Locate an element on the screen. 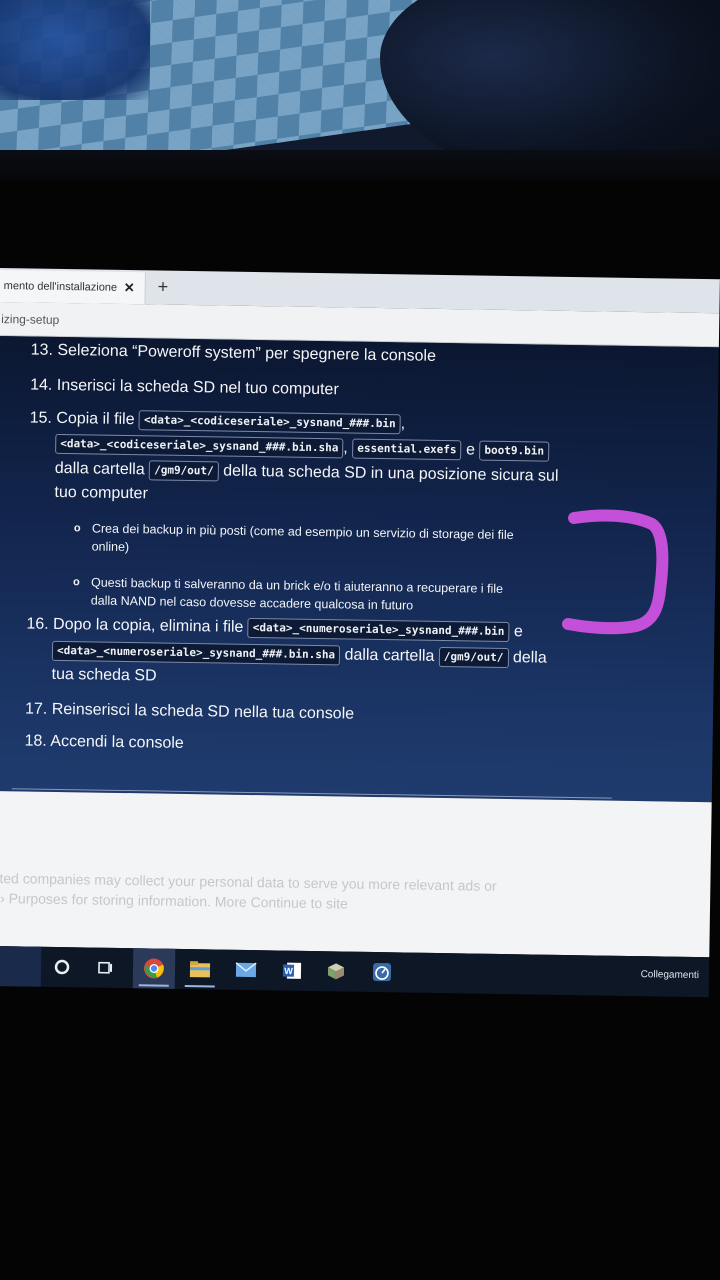 This screenshot has height=1280, width=720. code-essential-exefs: essential.exefs is located at coordinates (407, 449).